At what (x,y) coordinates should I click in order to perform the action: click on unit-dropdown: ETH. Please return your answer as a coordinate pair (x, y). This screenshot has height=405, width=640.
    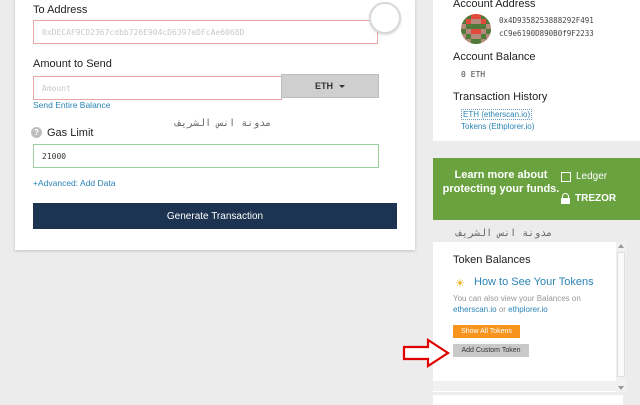
    Looking at the image, I should click on (330, 86).